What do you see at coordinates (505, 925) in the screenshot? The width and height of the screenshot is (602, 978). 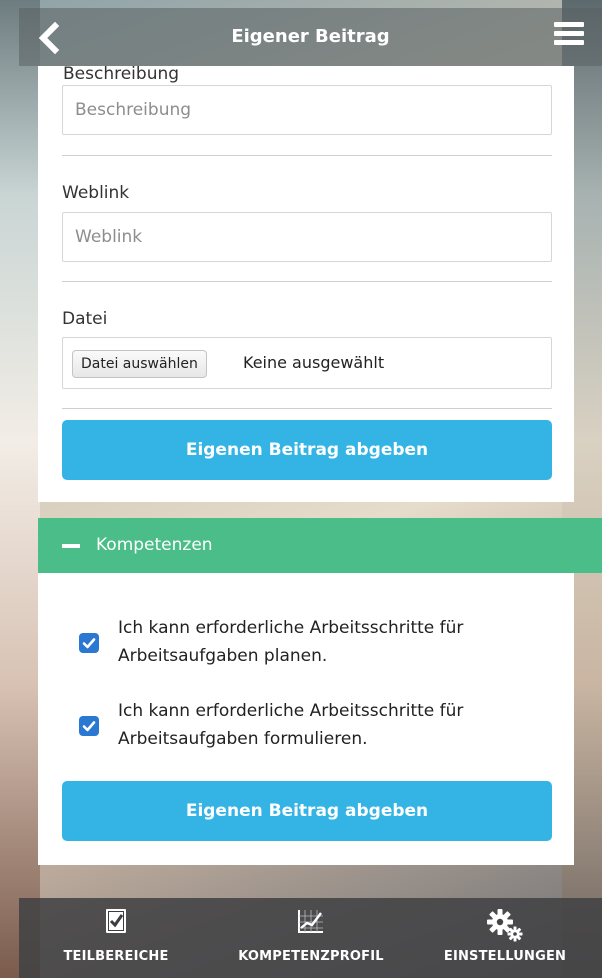 I see `gears-icon` at bounding box center [505, 925].